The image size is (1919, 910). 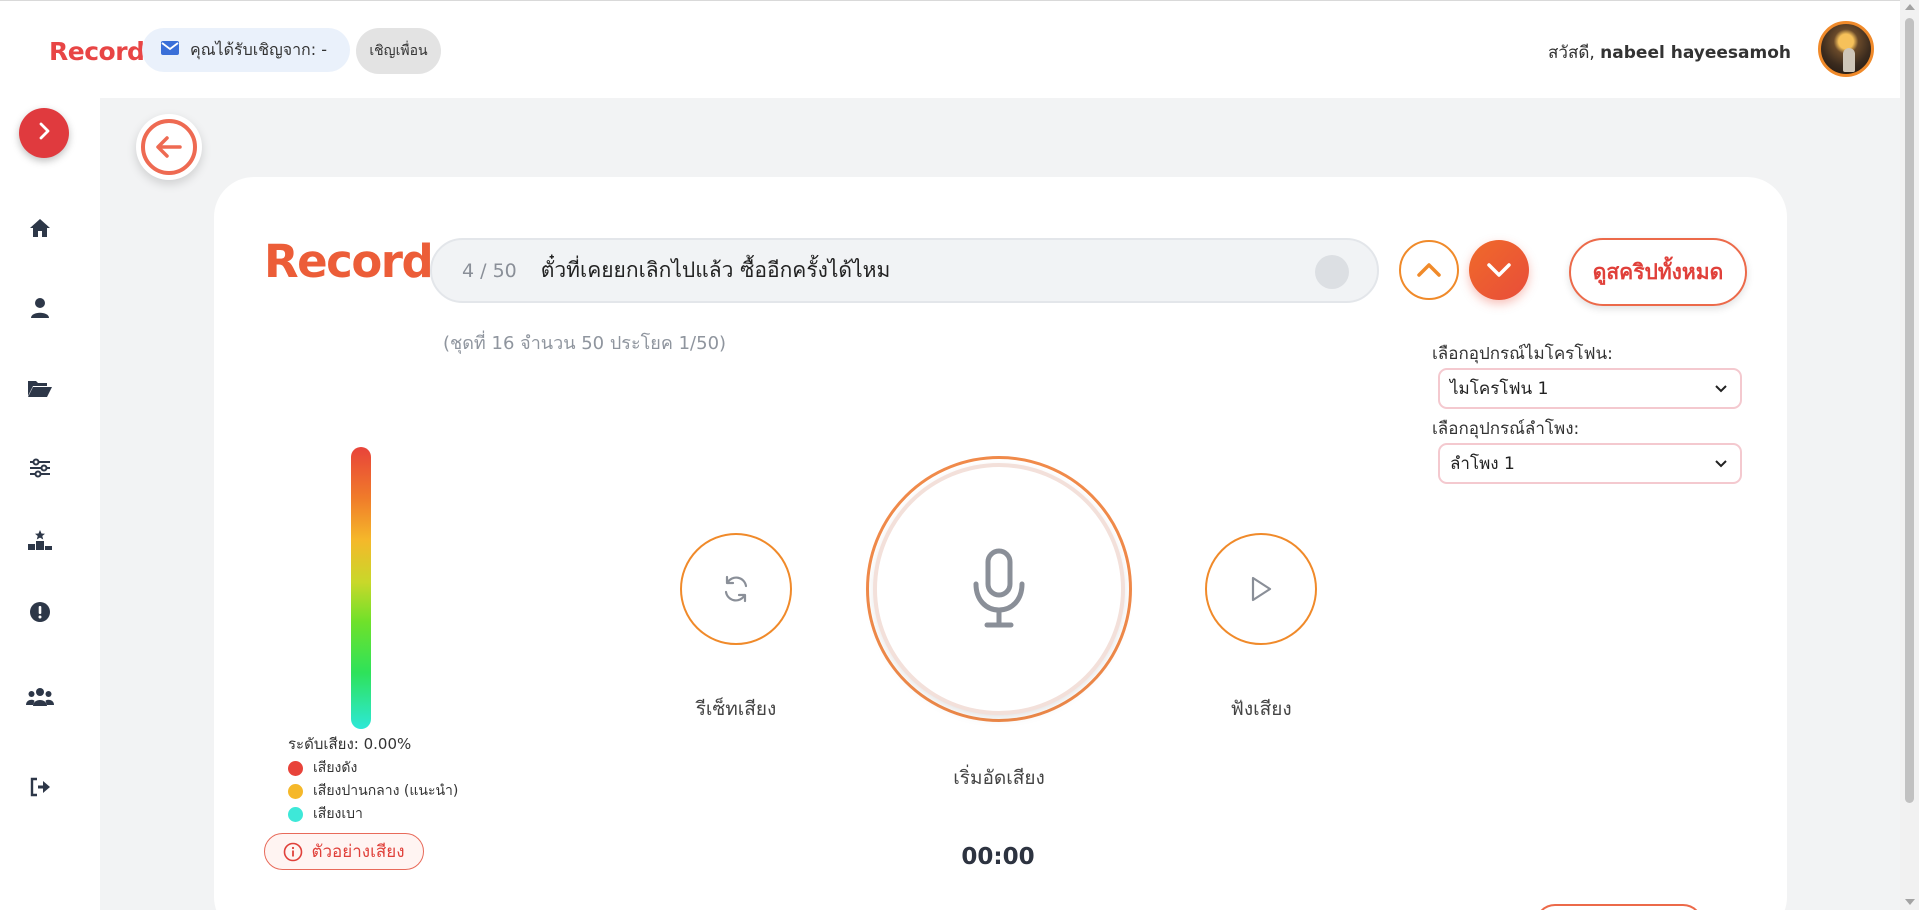 I want to click on page-title: Record, so click(x=349, y=261).